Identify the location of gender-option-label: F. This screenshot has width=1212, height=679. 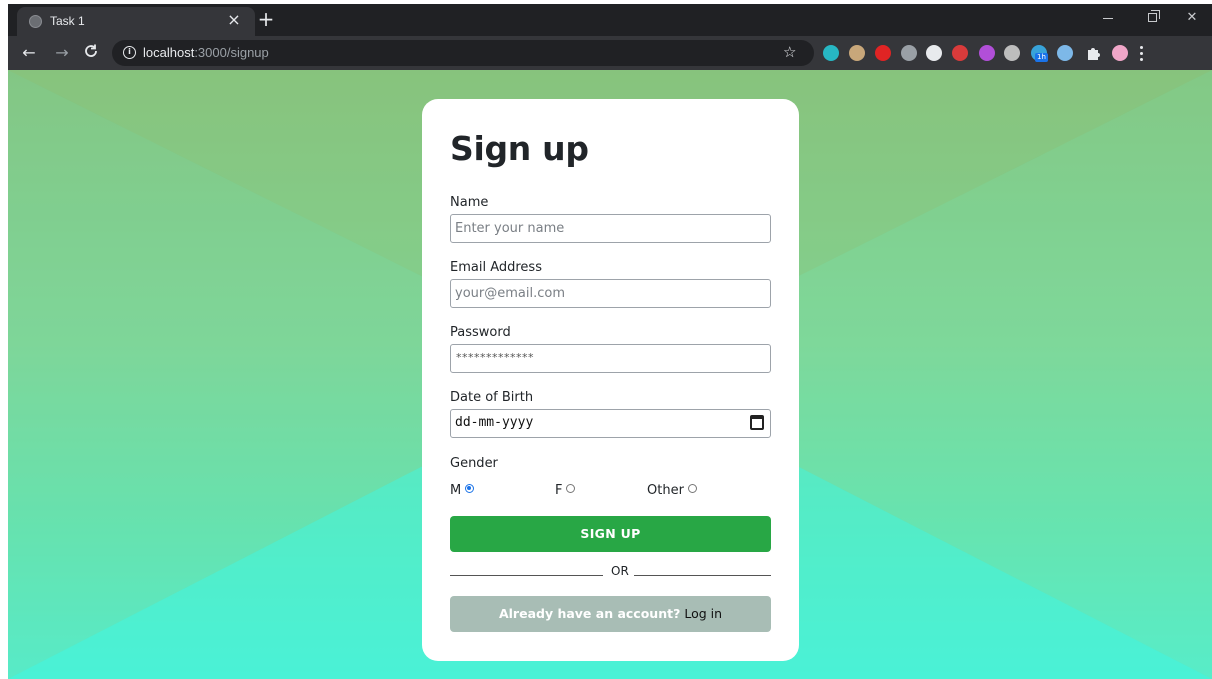
(559, 490).